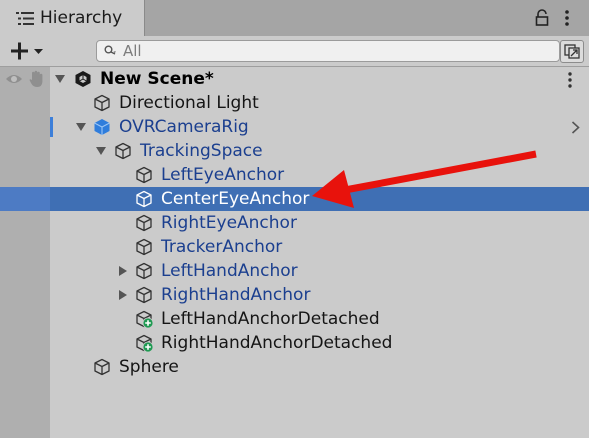  Describe the element at coordinates (83, 79) in the screenshot. I see `unity-scene-icon` at that location.